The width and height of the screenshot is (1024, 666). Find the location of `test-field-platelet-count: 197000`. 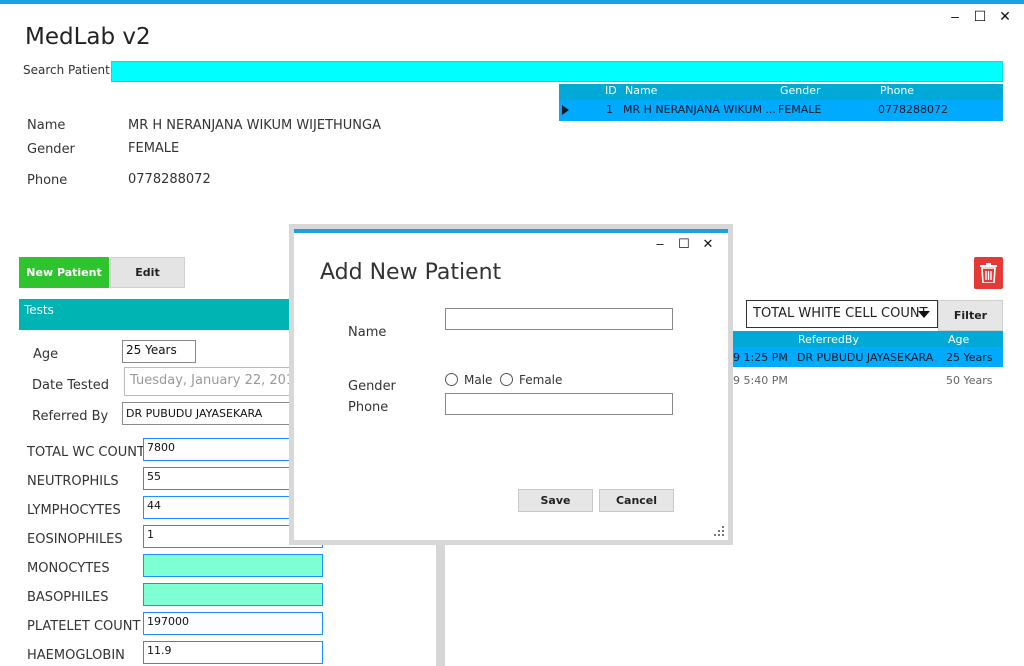

test-field-platelet-count: 197000 is located at coordinates (233, 623).